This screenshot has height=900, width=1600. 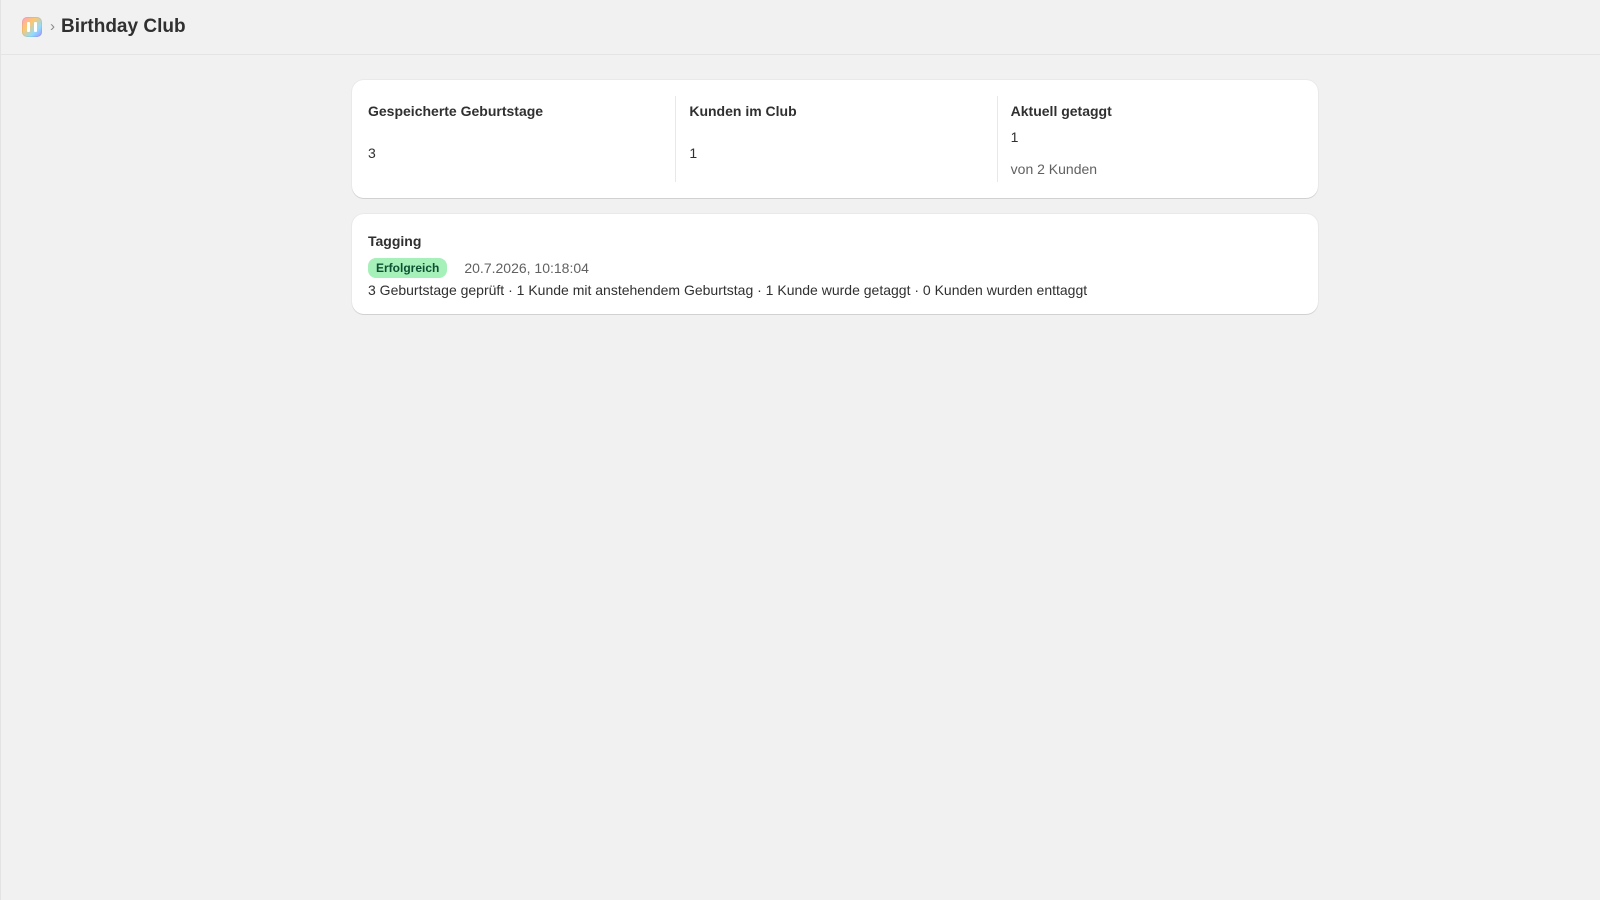 I want to click on top-bar: › Birthday Club, so click(x=800, y=27).